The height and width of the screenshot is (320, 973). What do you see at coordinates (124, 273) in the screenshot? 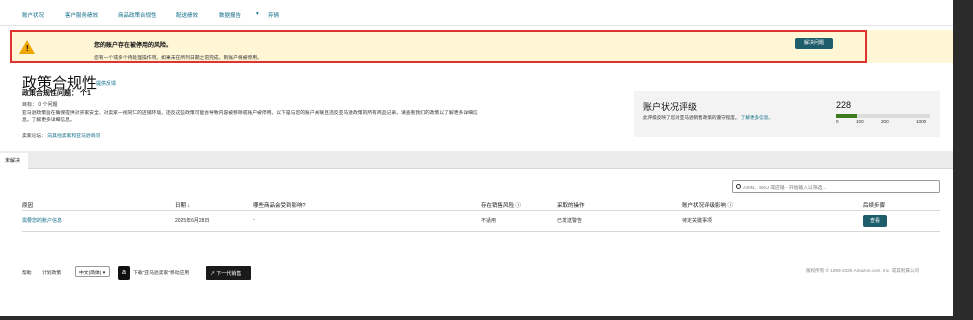
I see `mobile-app-icon: a` at bounding box center [124, 273].